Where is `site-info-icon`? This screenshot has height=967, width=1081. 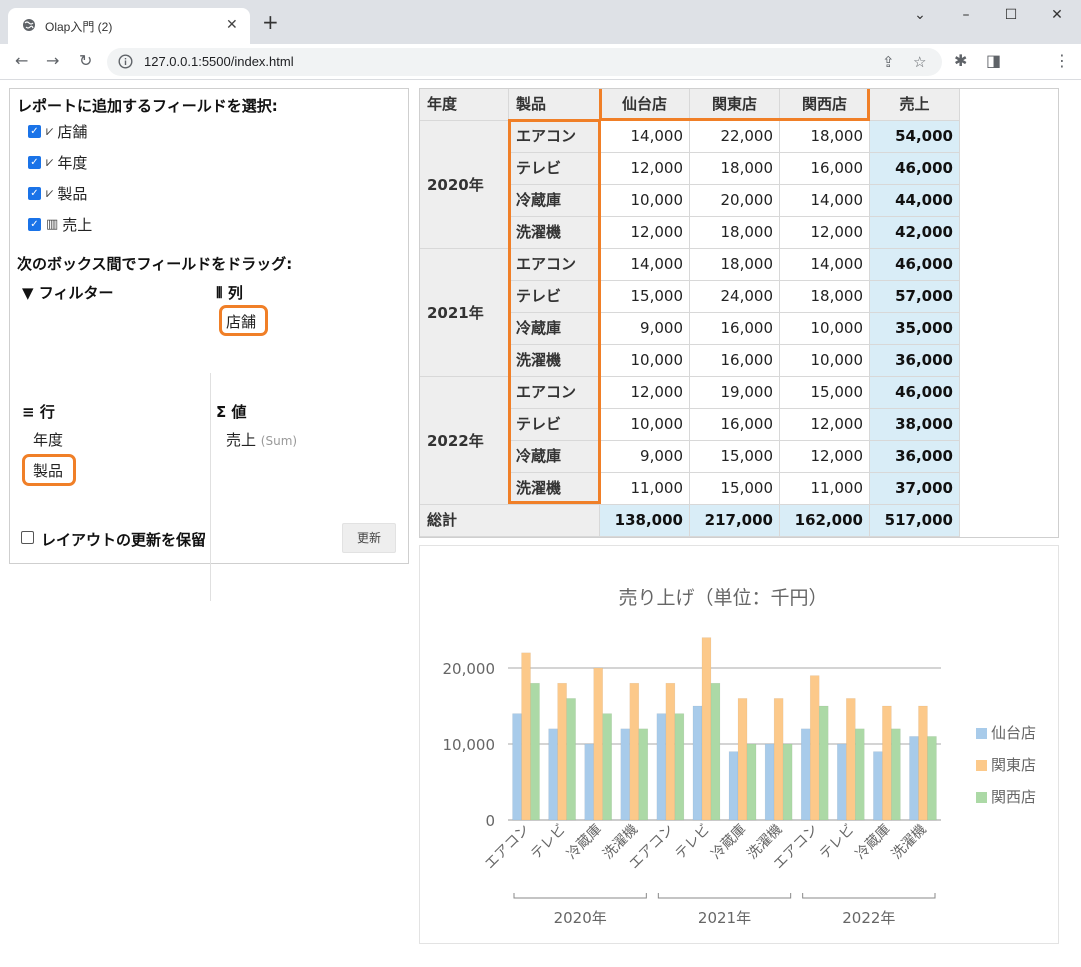 site-info-icon is located at coordinates (125, 61).